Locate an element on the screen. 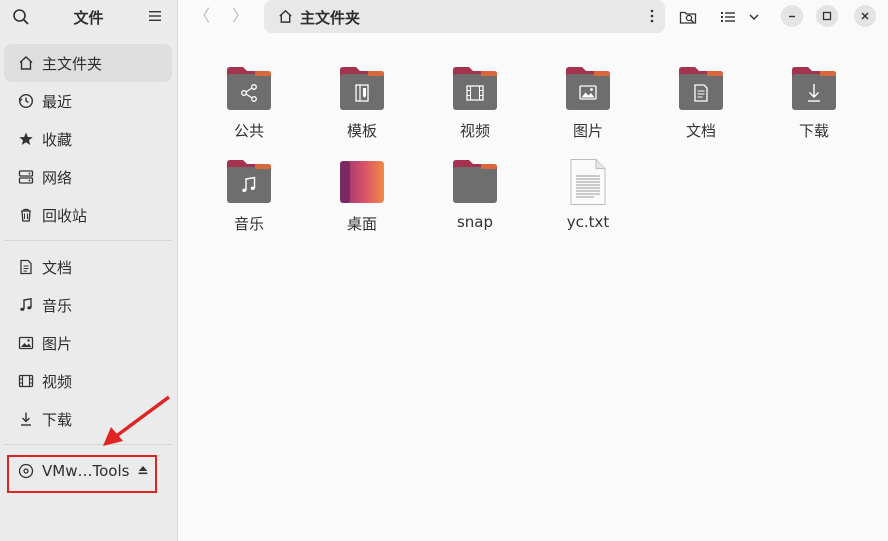 Image resolution: width=888 pixels, height=541 pixels. chevron-down-icon is located at coordinates (754, 17).